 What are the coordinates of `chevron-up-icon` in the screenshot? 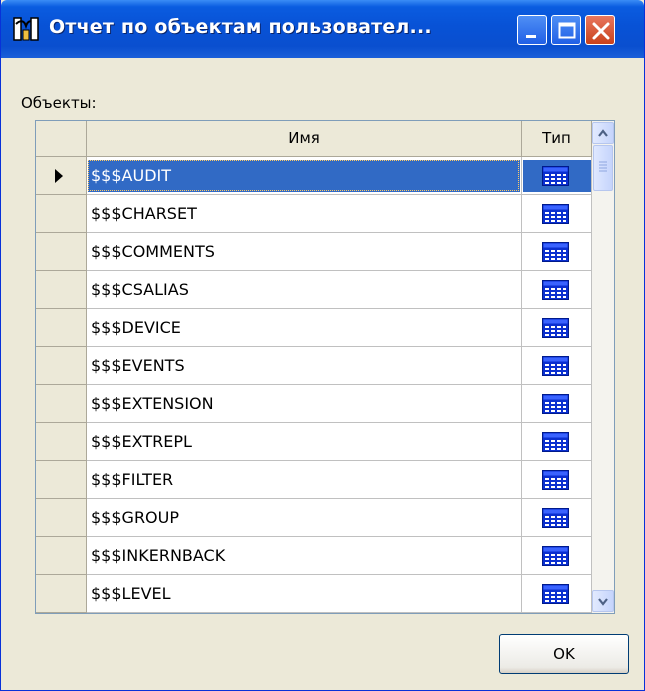 It's located at (603, 133).